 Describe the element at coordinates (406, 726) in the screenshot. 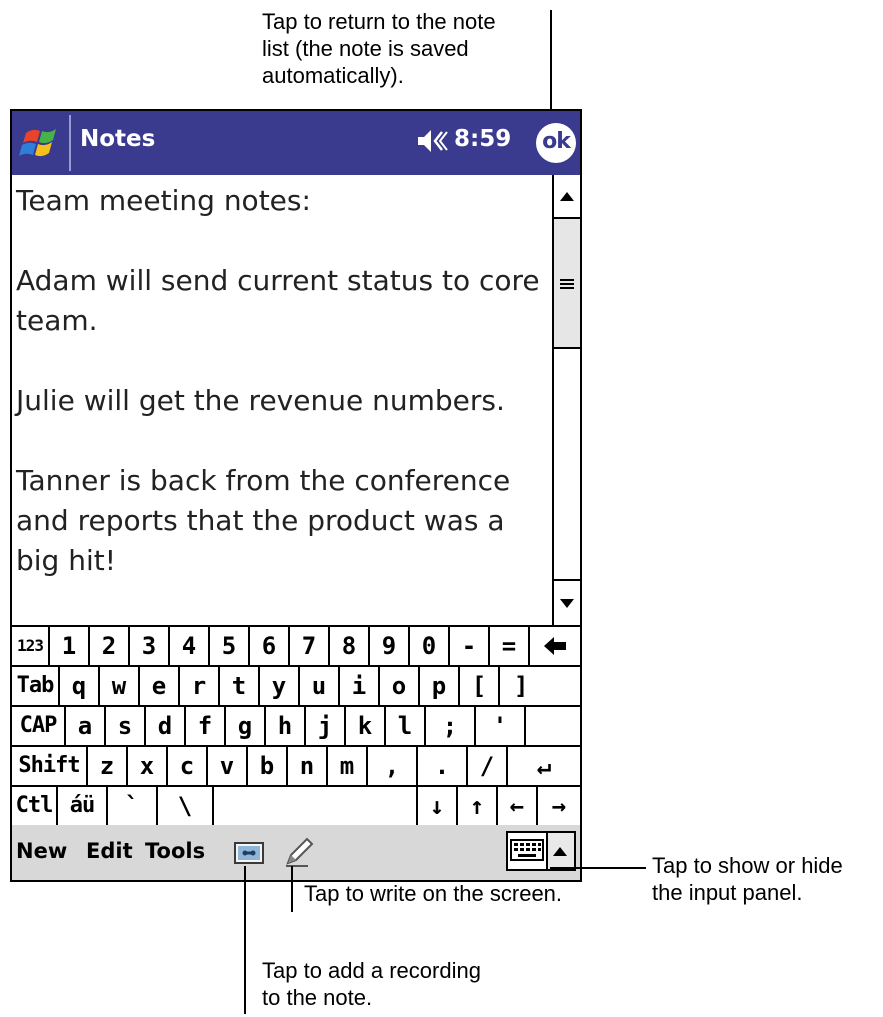

I see `key-l: l` at that location.